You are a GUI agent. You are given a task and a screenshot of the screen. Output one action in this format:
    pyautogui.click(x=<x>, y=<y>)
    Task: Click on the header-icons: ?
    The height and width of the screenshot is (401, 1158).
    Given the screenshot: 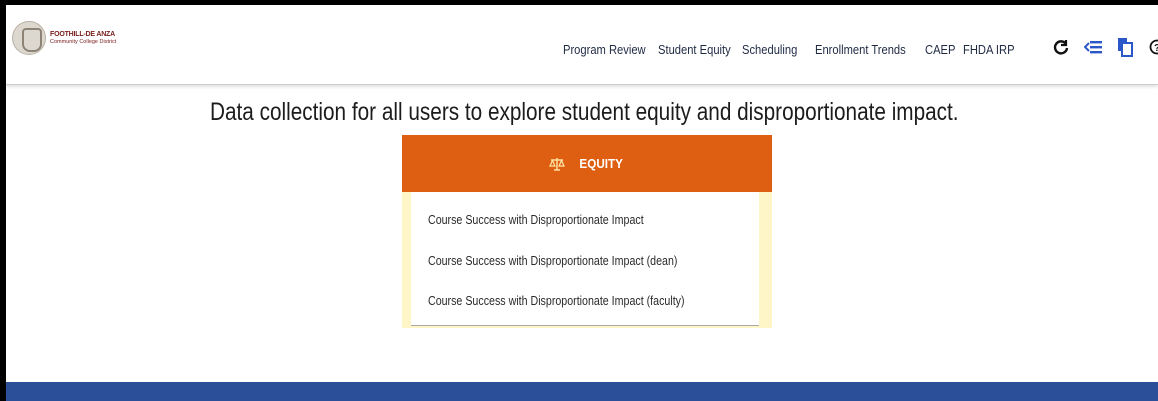 What is the action you would take?
    pyautogui.click(x=1105, y=47)
    